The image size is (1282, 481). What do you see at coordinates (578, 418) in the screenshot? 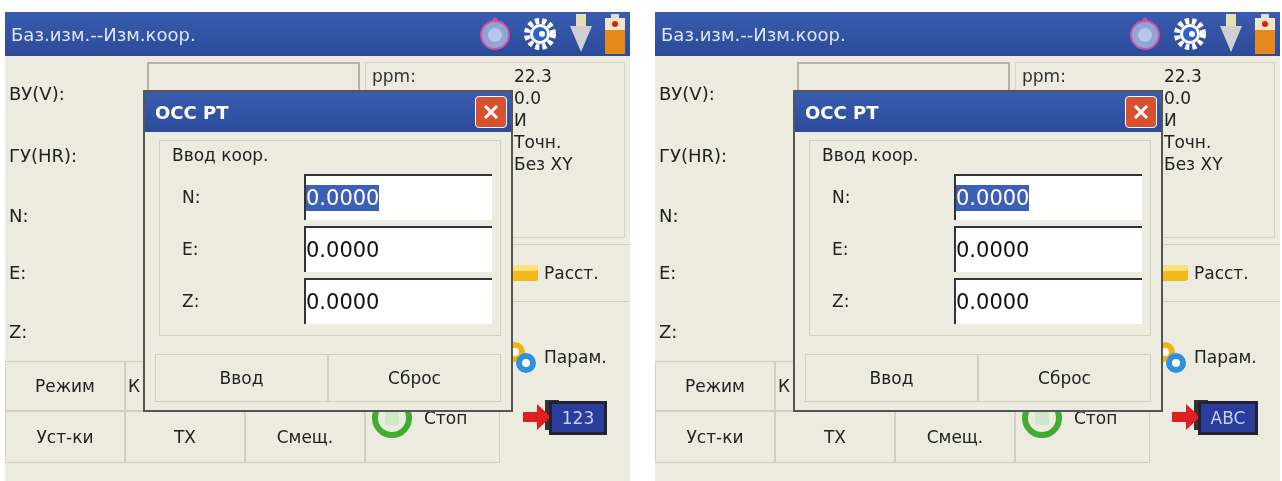
I see `input-mode-key: 123` at bounding box center [578, 418].